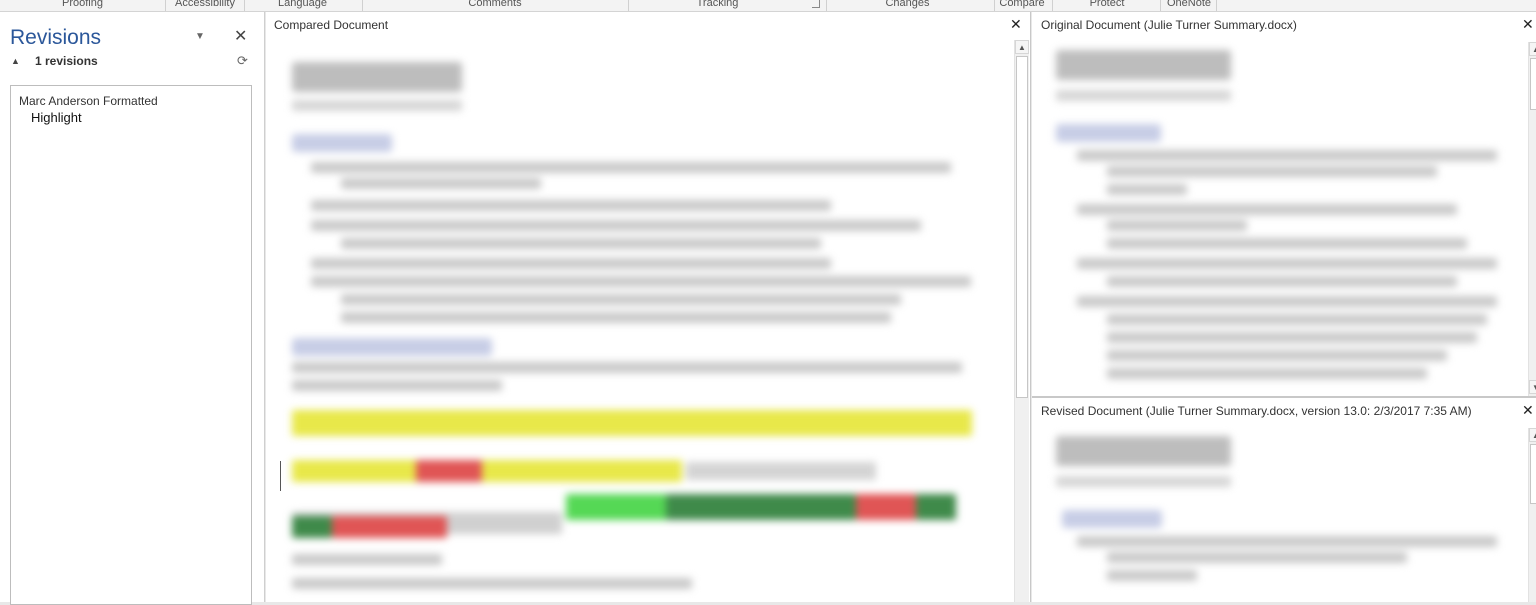 This screenshot has height=605, width=1536. Describe the element at coordinates (717, 4) in the screenshot. I see `ribbon-group-tracking: Tracking` at that location.